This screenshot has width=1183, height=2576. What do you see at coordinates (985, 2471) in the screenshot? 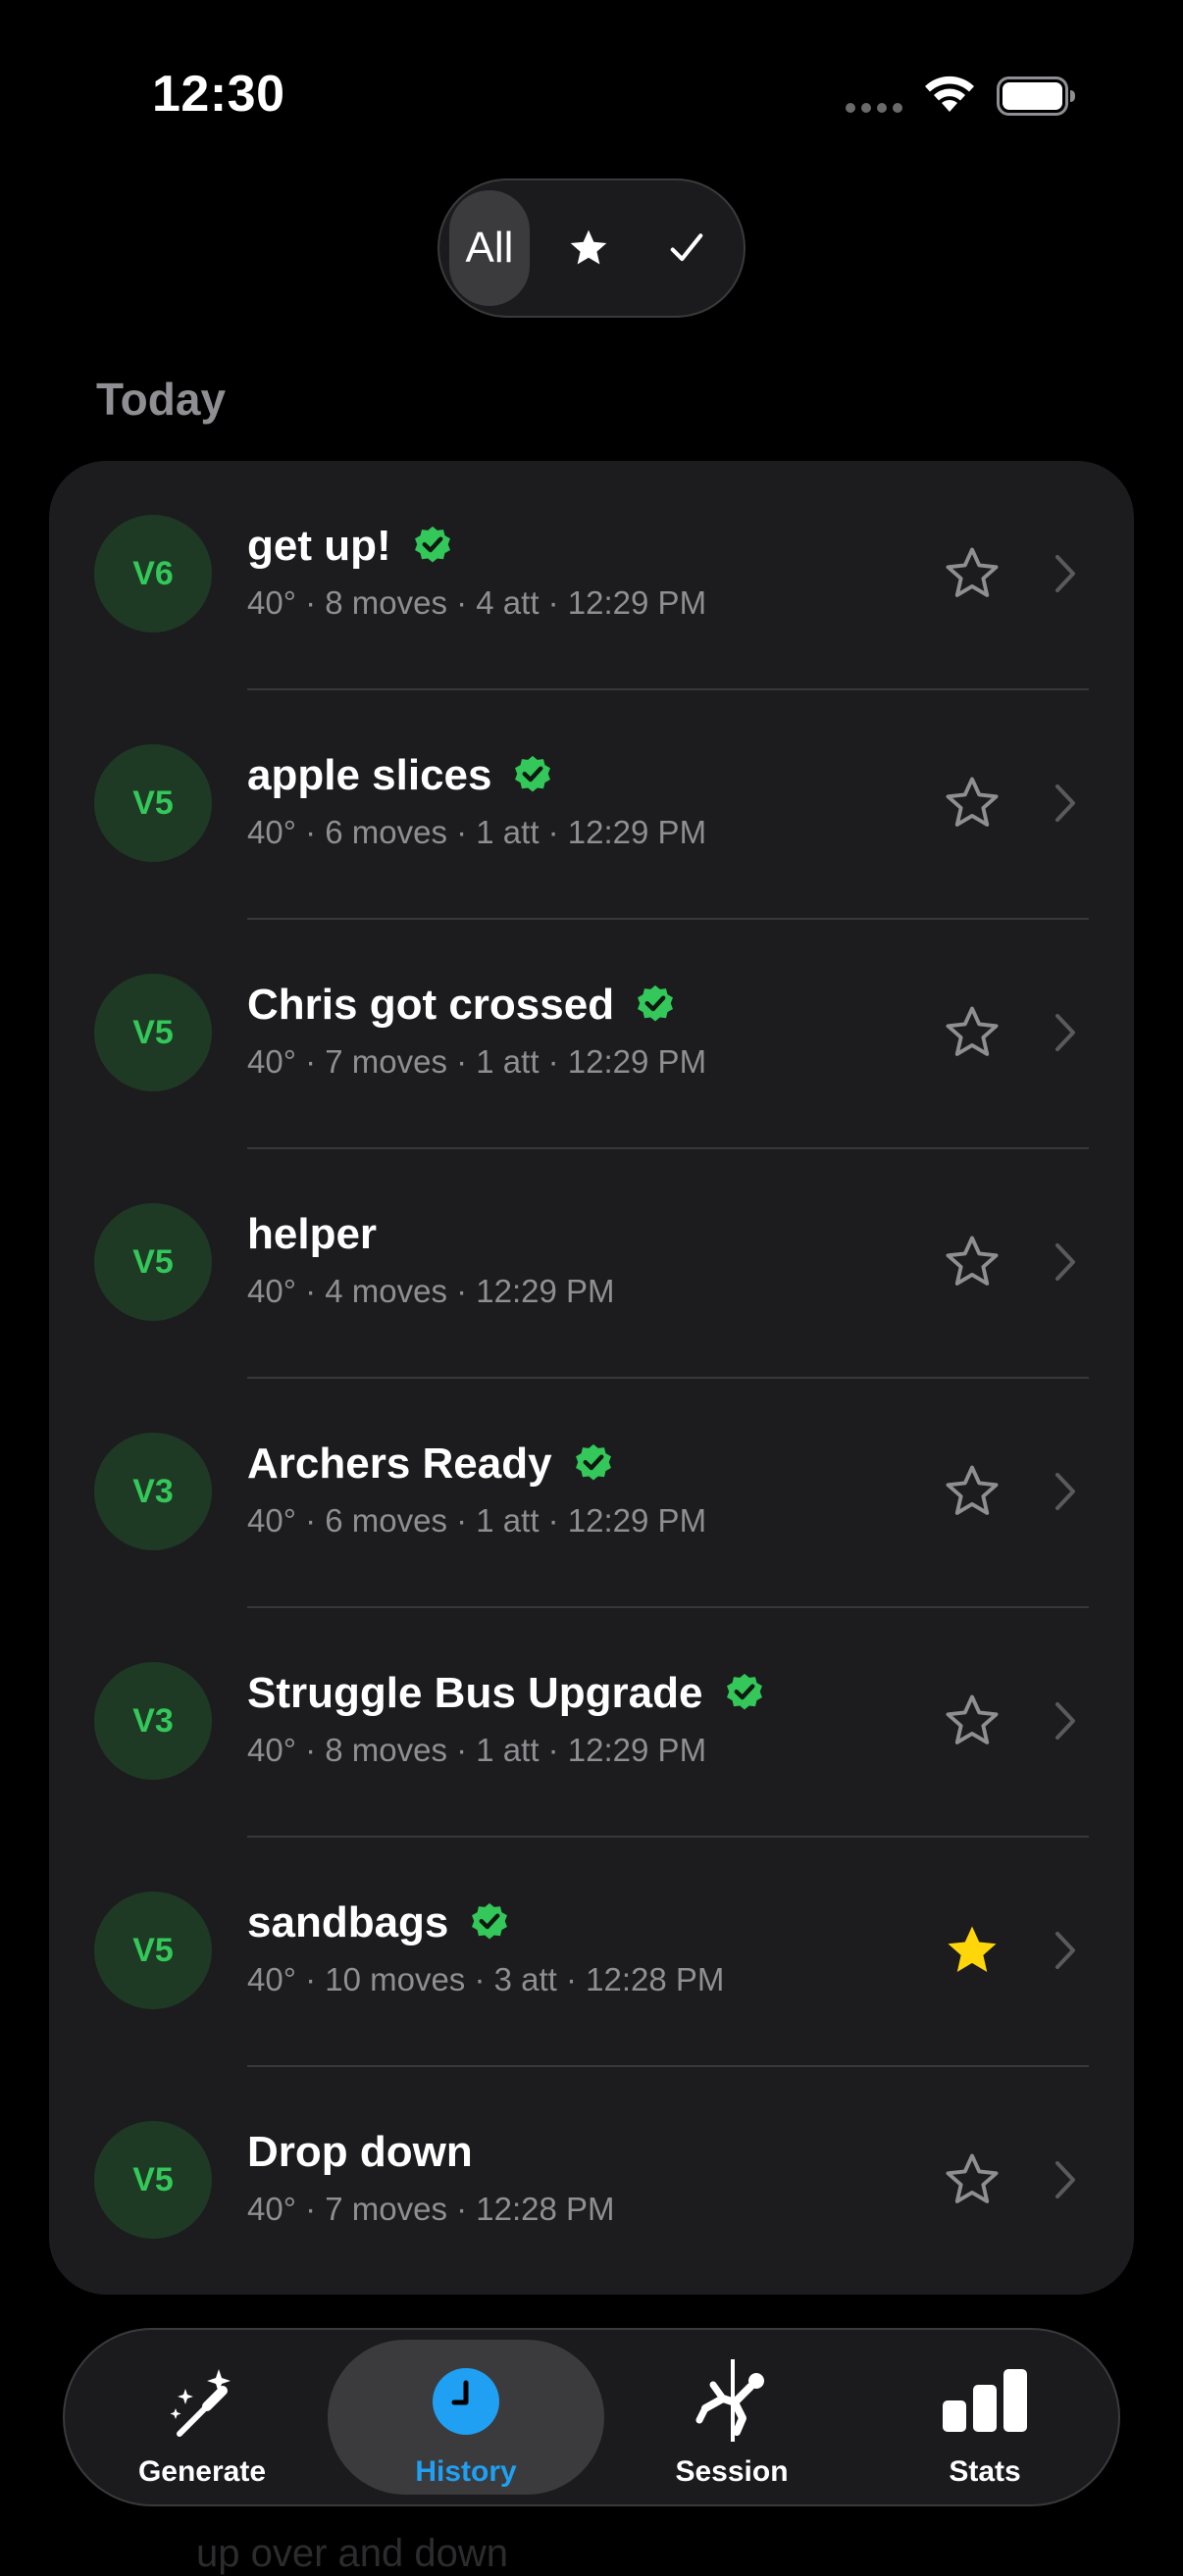
I see `tab-stats-label: Stats` at bounding box center [985, 2471].